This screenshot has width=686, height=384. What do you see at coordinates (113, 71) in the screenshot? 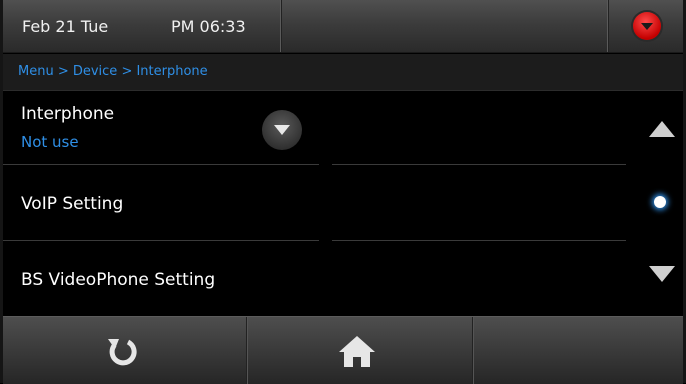
I see `breadcrumb-text: Menu > Device > Interphone` at bounding box center [113, 71].